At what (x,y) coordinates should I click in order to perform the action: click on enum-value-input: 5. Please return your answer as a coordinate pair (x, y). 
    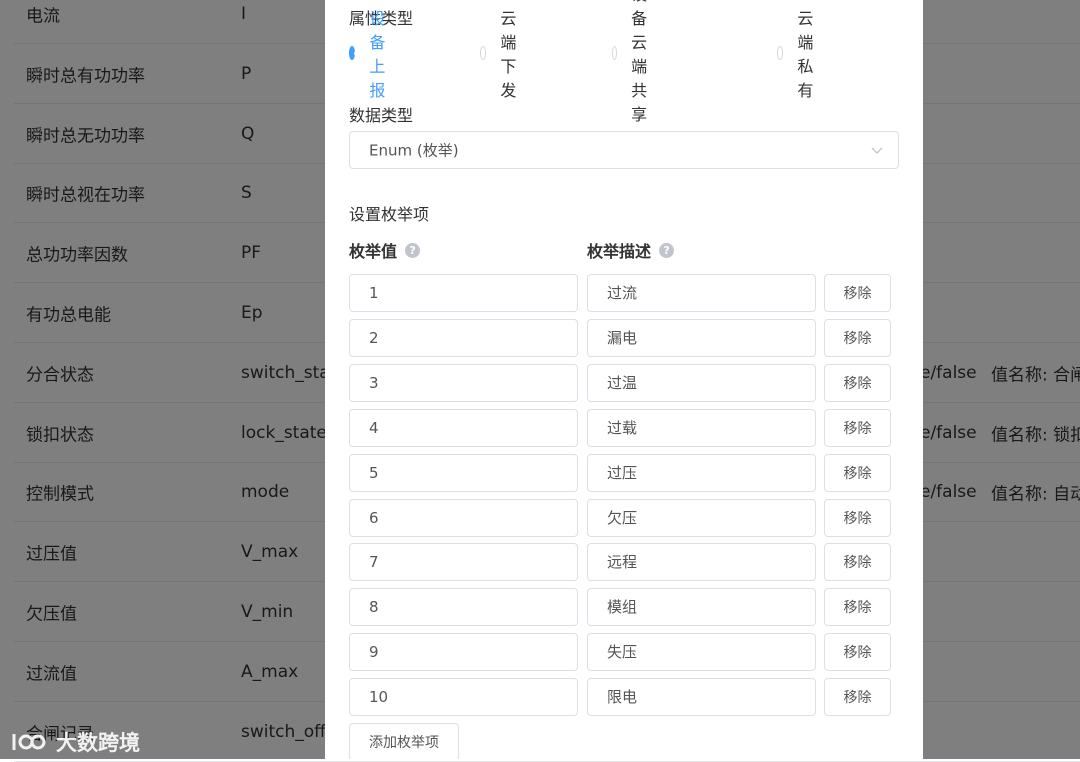
    Looking at the image, I should click on (463, 472).